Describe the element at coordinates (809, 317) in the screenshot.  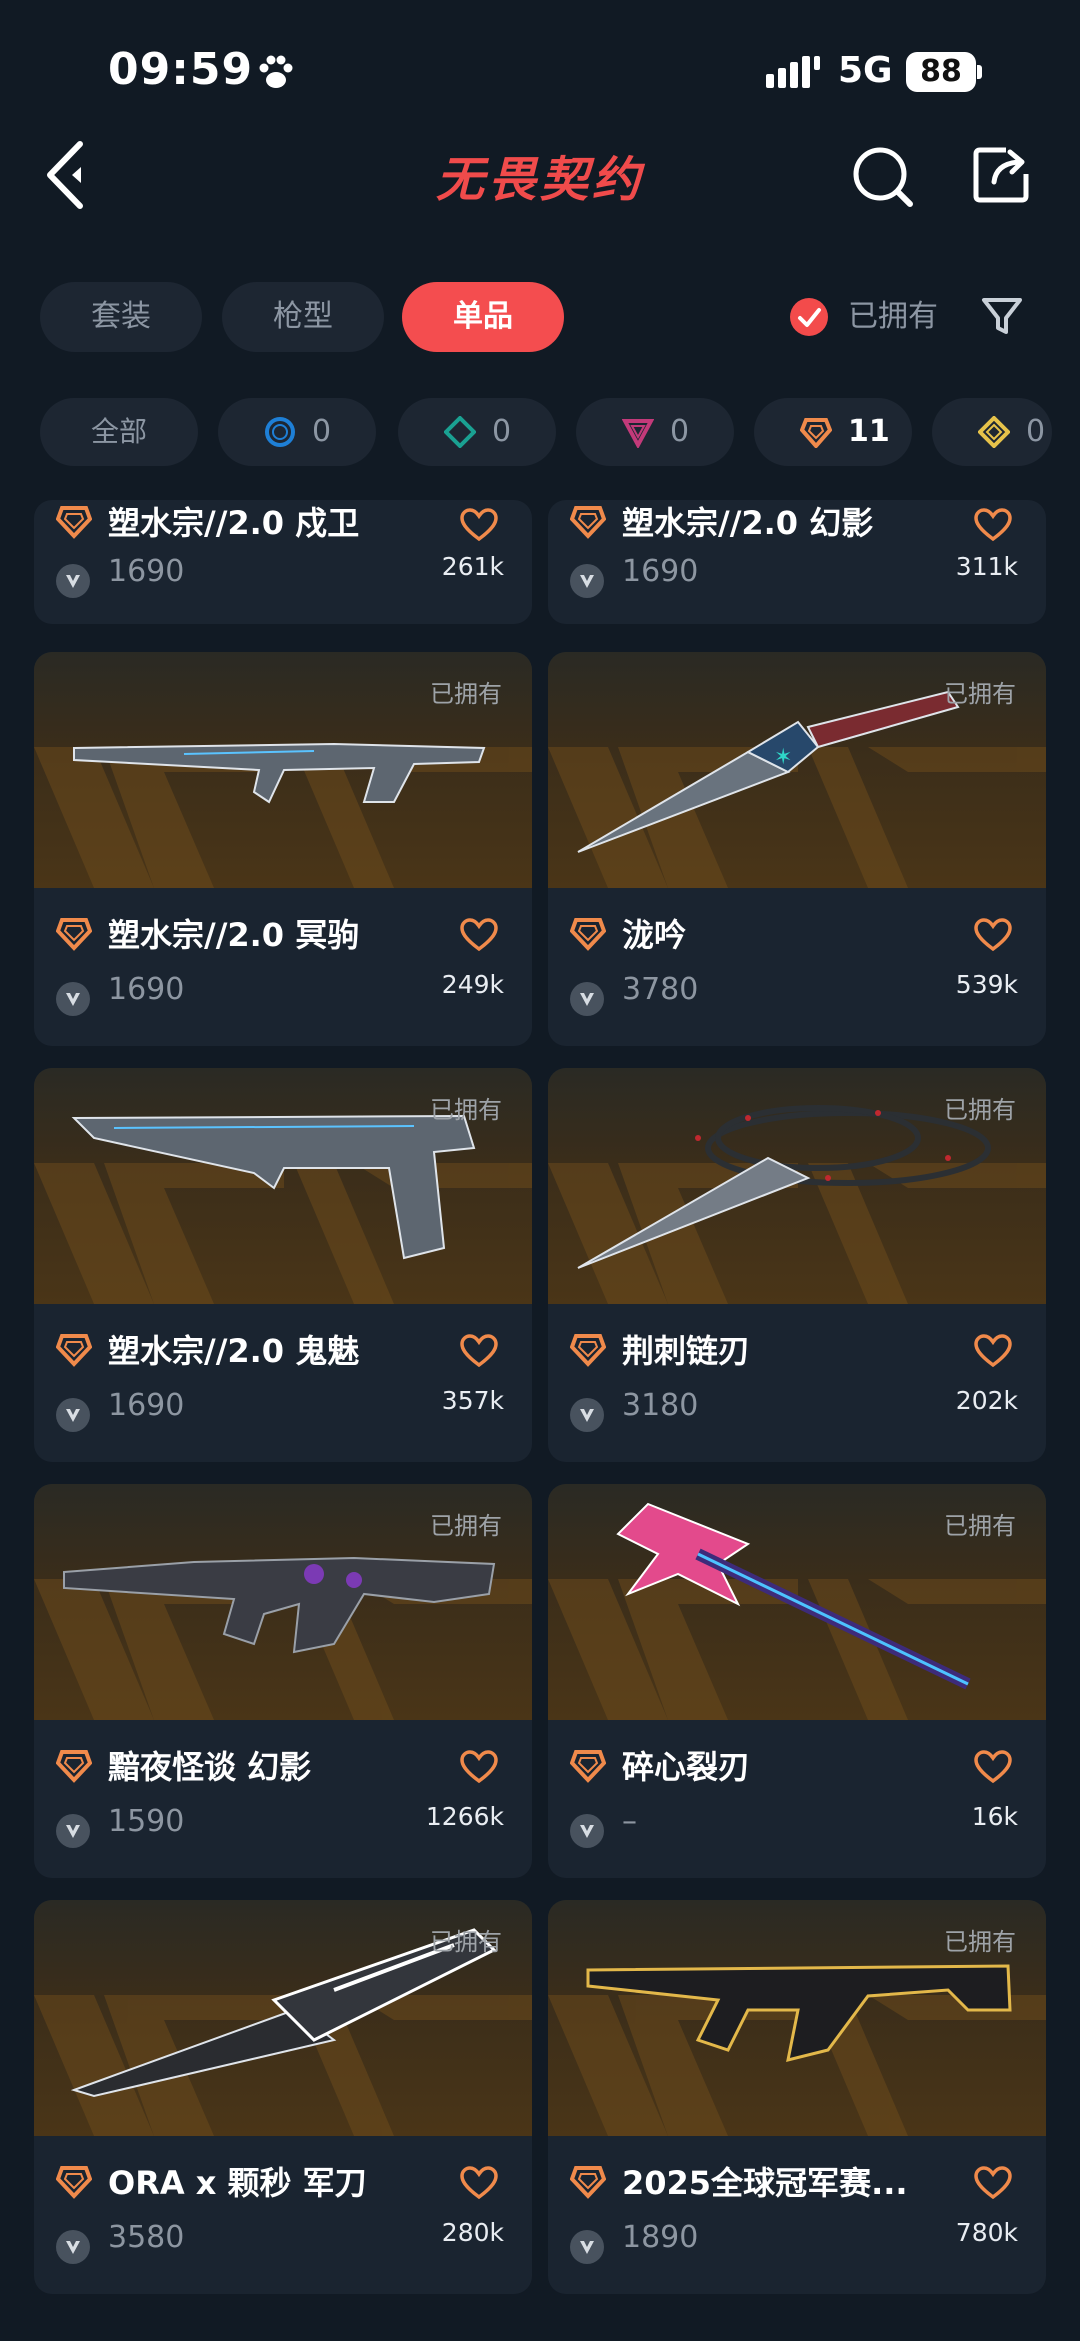
I see `checkmark-icon` at that location.